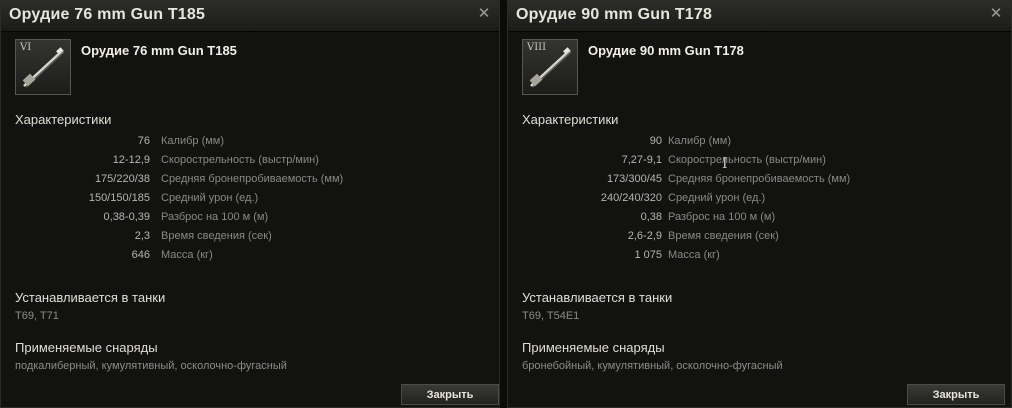 The width and height of the screenshot is (1012, 408). What do you see at coordinates (641, 160) in the screenshot?
I see `stat-value: 7,27-9,1` at bounding box center [641, 160].